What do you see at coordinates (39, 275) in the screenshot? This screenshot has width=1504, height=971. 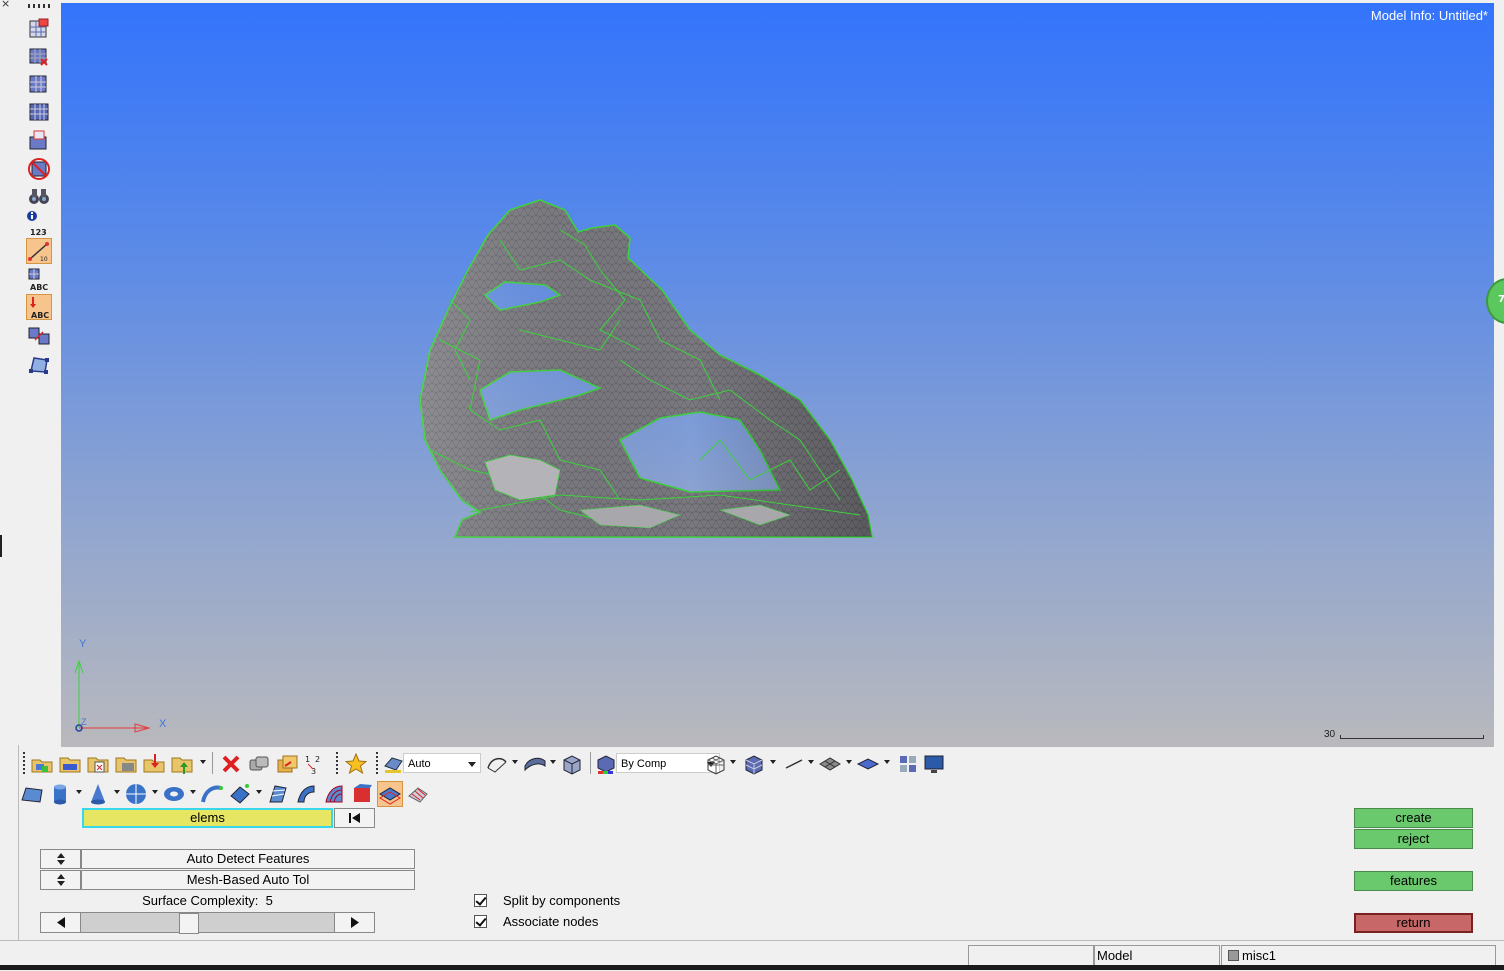 I see `label-mesh-icon` at bounding box center [39, 275].